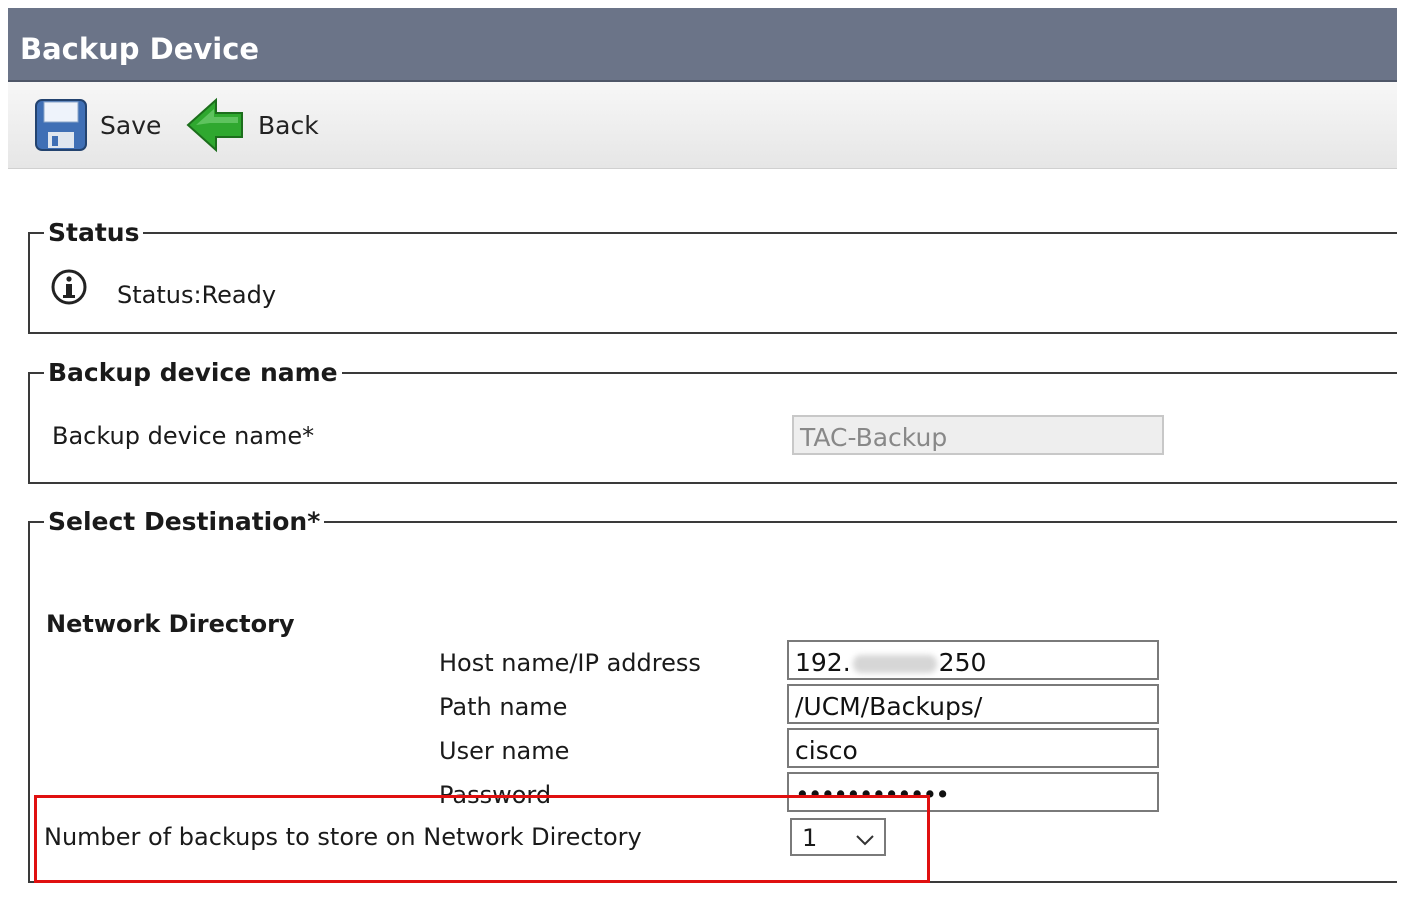 The image size is (1401, 901). What do you see at coordinates (823, 662) in the screenshot?
I see `host-value-prefix: 192.` at bounding box center [823, 662].